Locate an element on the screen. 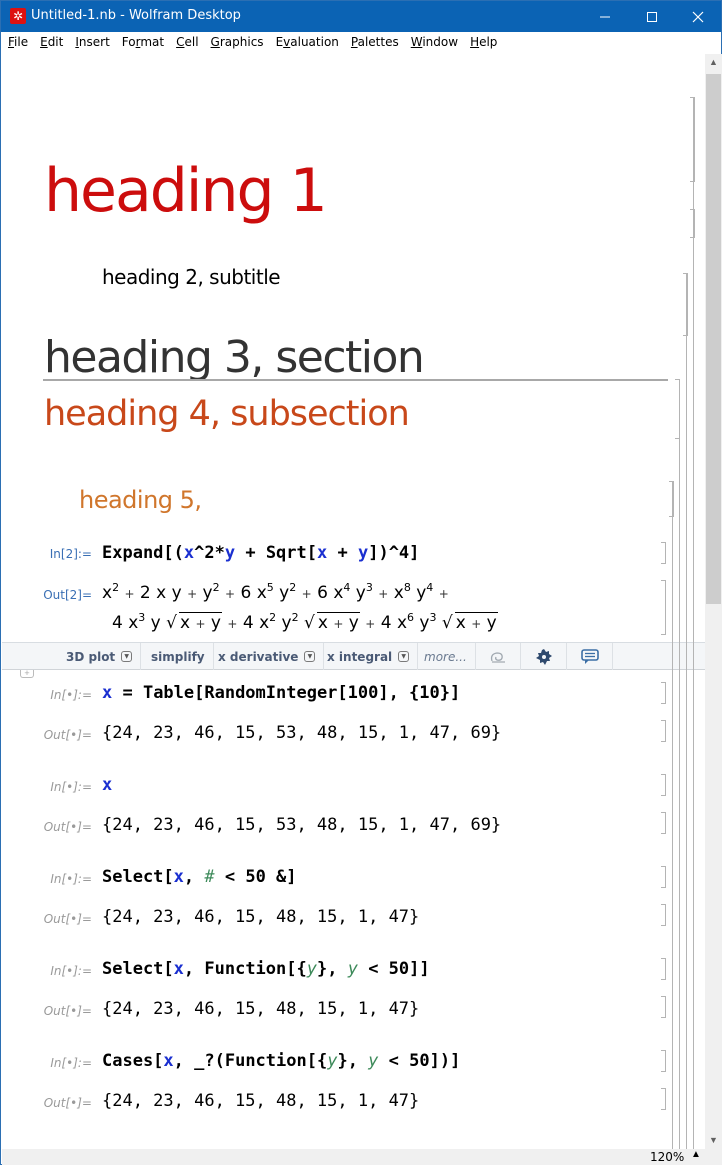 This screenshot has height=1165, width=722. code-token: ])^4] is located at coordinates (394, 553).